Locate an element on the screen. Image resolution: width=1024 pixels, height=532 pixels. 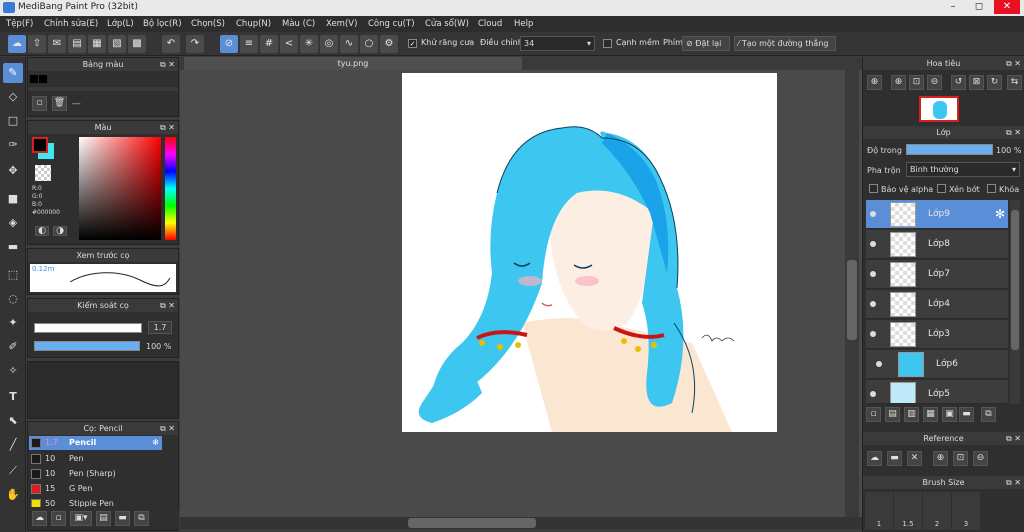
menu-view: Xem(V) is located at coordinates (341, 24).